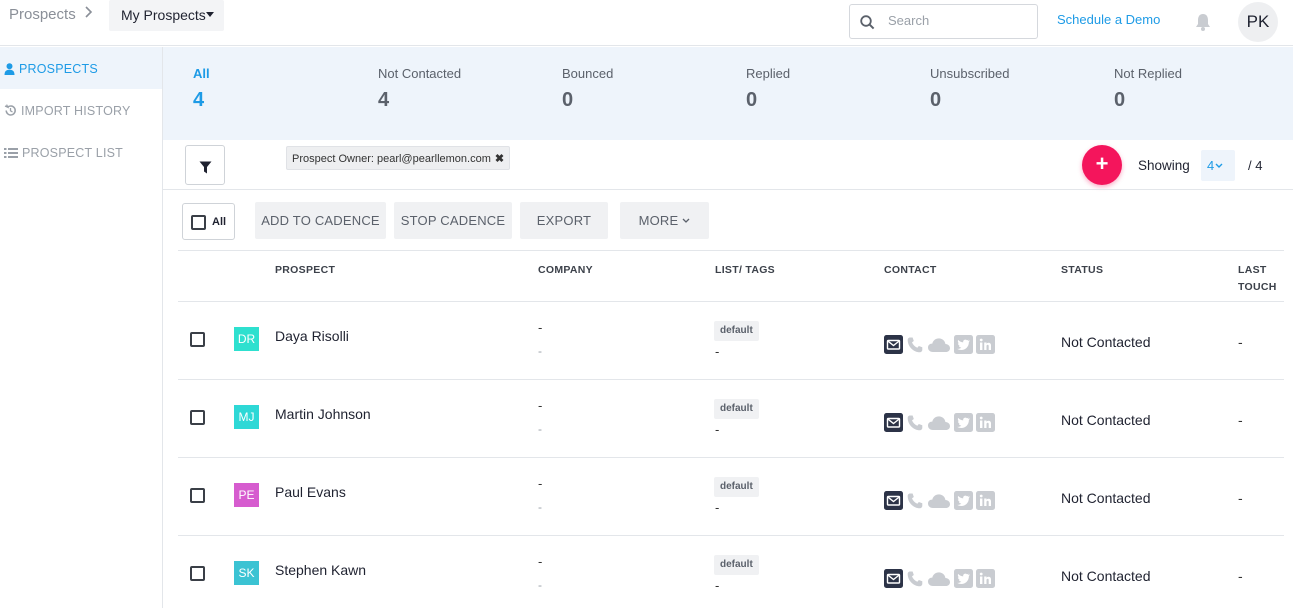 The width and height of the screenshot is (1293, 608). What do you see at coordinates (728, 189) in the screenshot?
I see `divider` at bounding box center [728, 189].